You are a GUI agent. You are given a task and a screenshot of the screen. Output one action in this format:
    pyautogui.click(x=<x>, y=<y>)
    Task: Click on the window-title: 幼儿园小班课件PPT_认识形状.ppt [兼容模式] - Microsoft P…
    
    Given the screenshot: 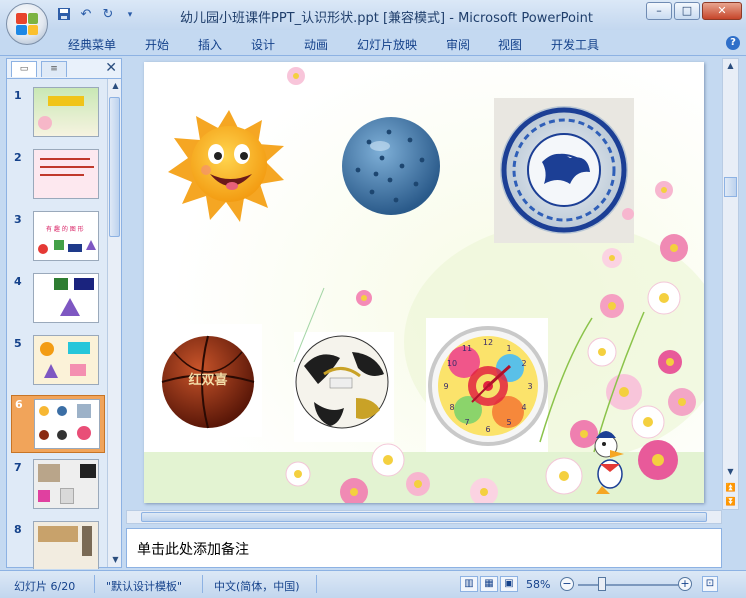 What is the action you would take?
    pyautogui.click(x=386, y=18)
    